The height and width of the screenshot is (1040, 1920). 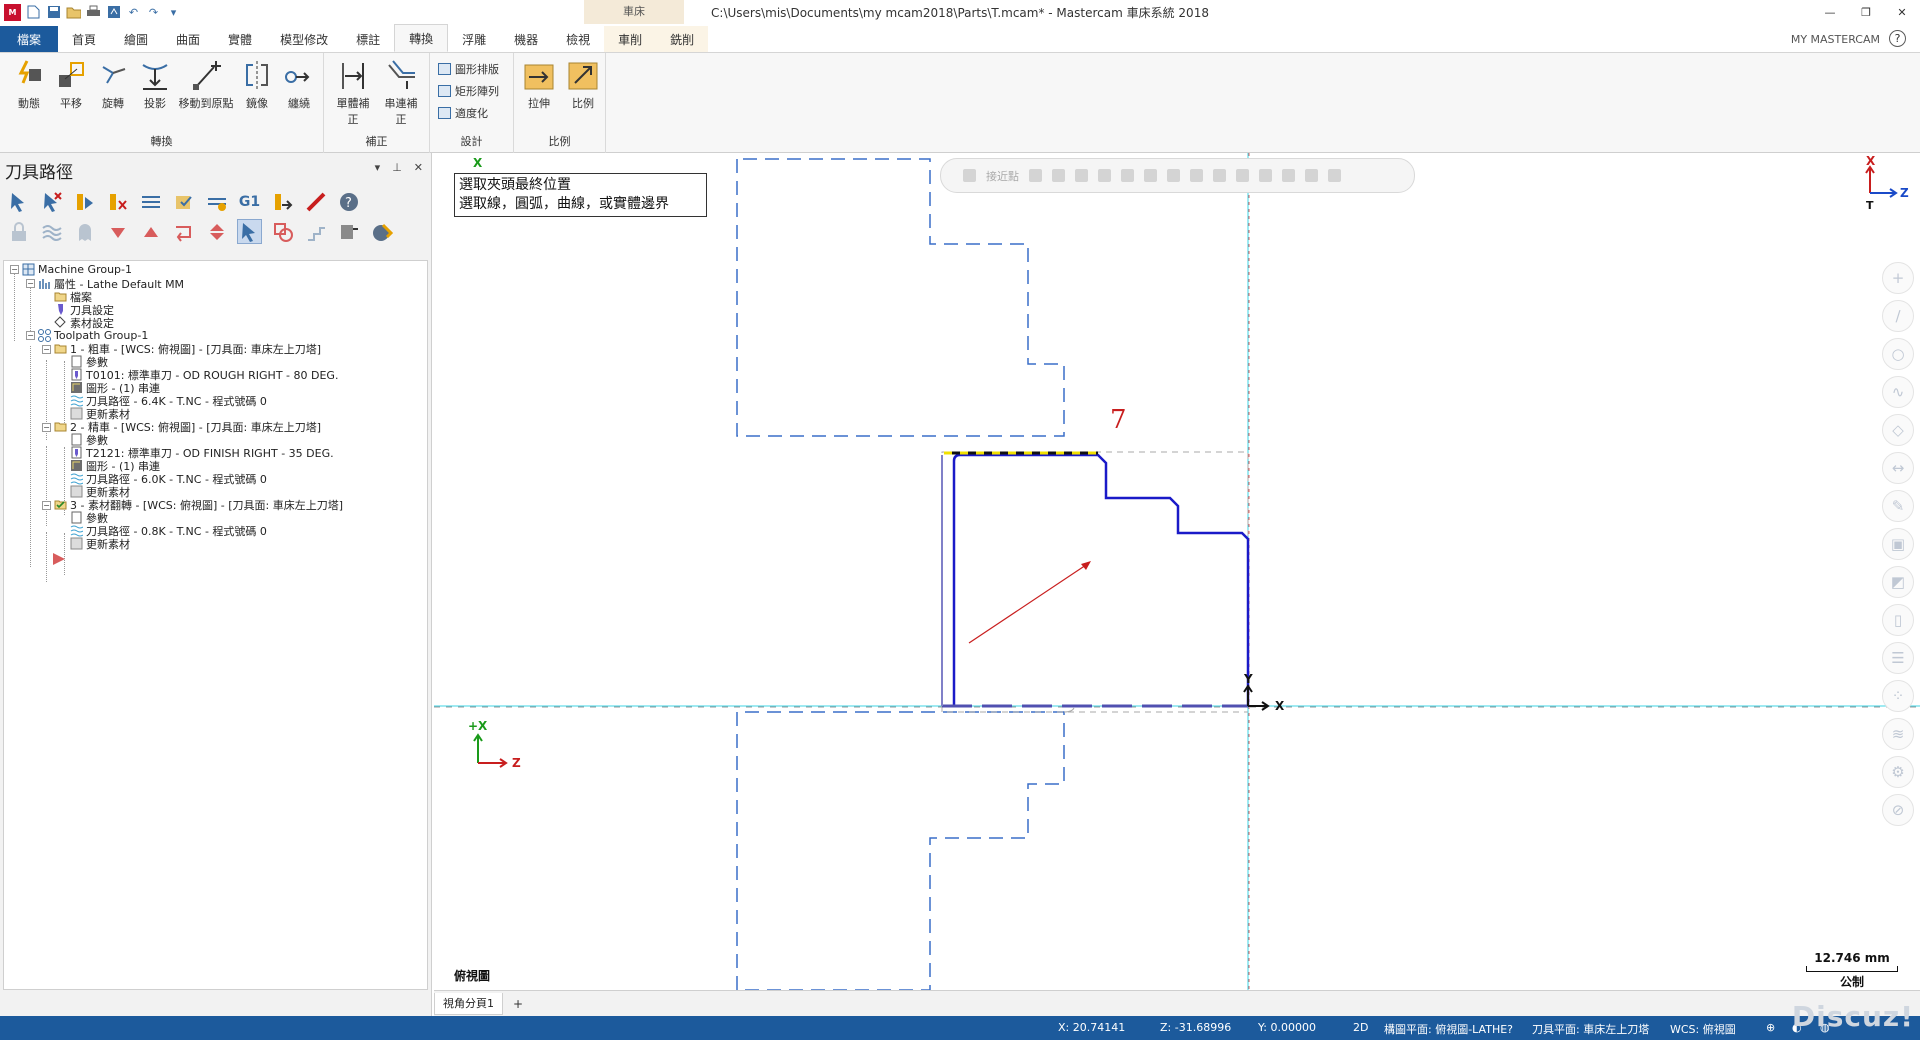 I want to click on select-face-icon, so click(x=1127, y=175).